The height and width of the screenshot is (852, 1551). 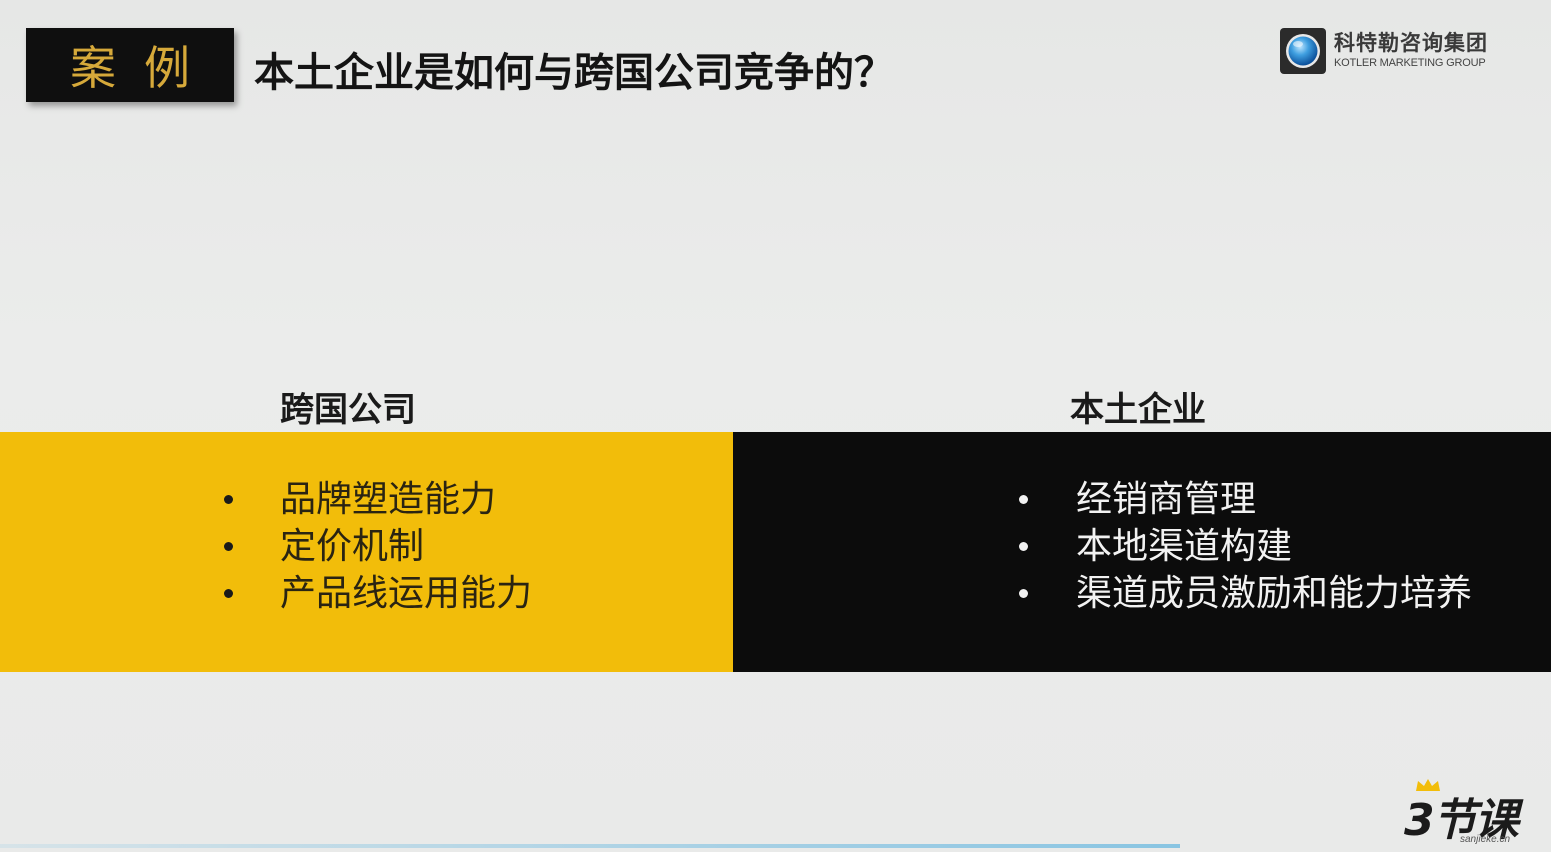 I want to click on list-item: 品牌塑造能力, so click(x=378, y=499).